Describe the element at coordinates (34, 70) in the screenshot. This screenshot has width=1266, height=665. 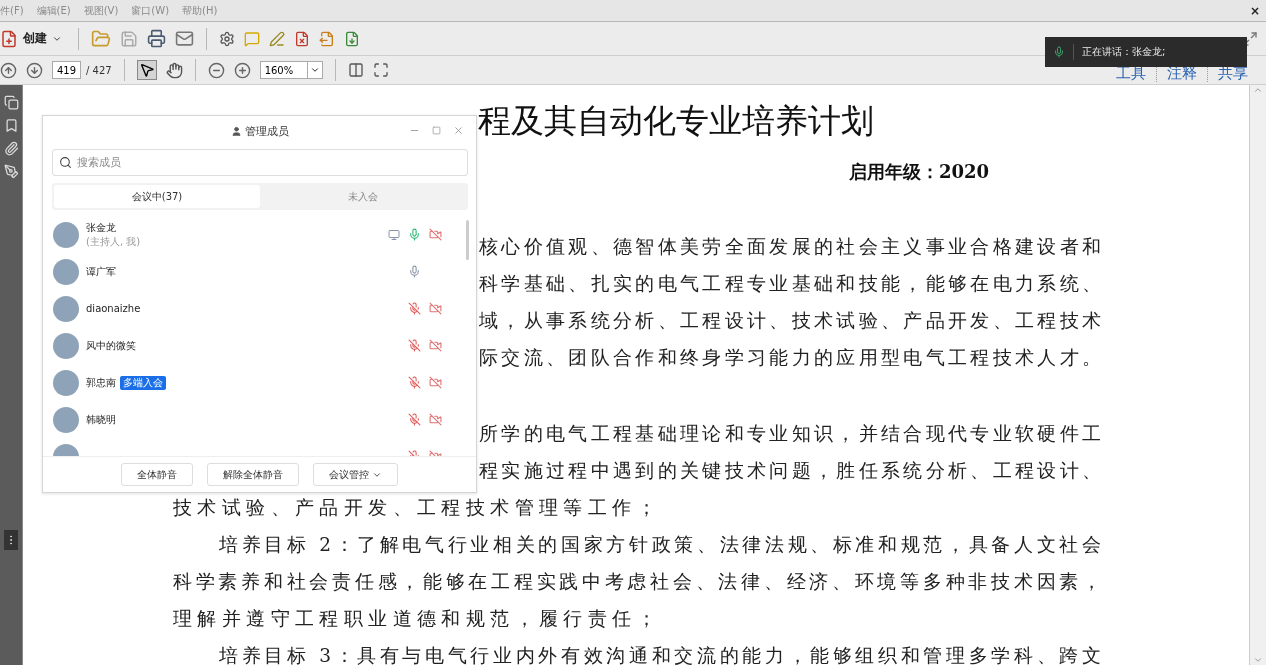
I see `arrow-down-icon` at that location.